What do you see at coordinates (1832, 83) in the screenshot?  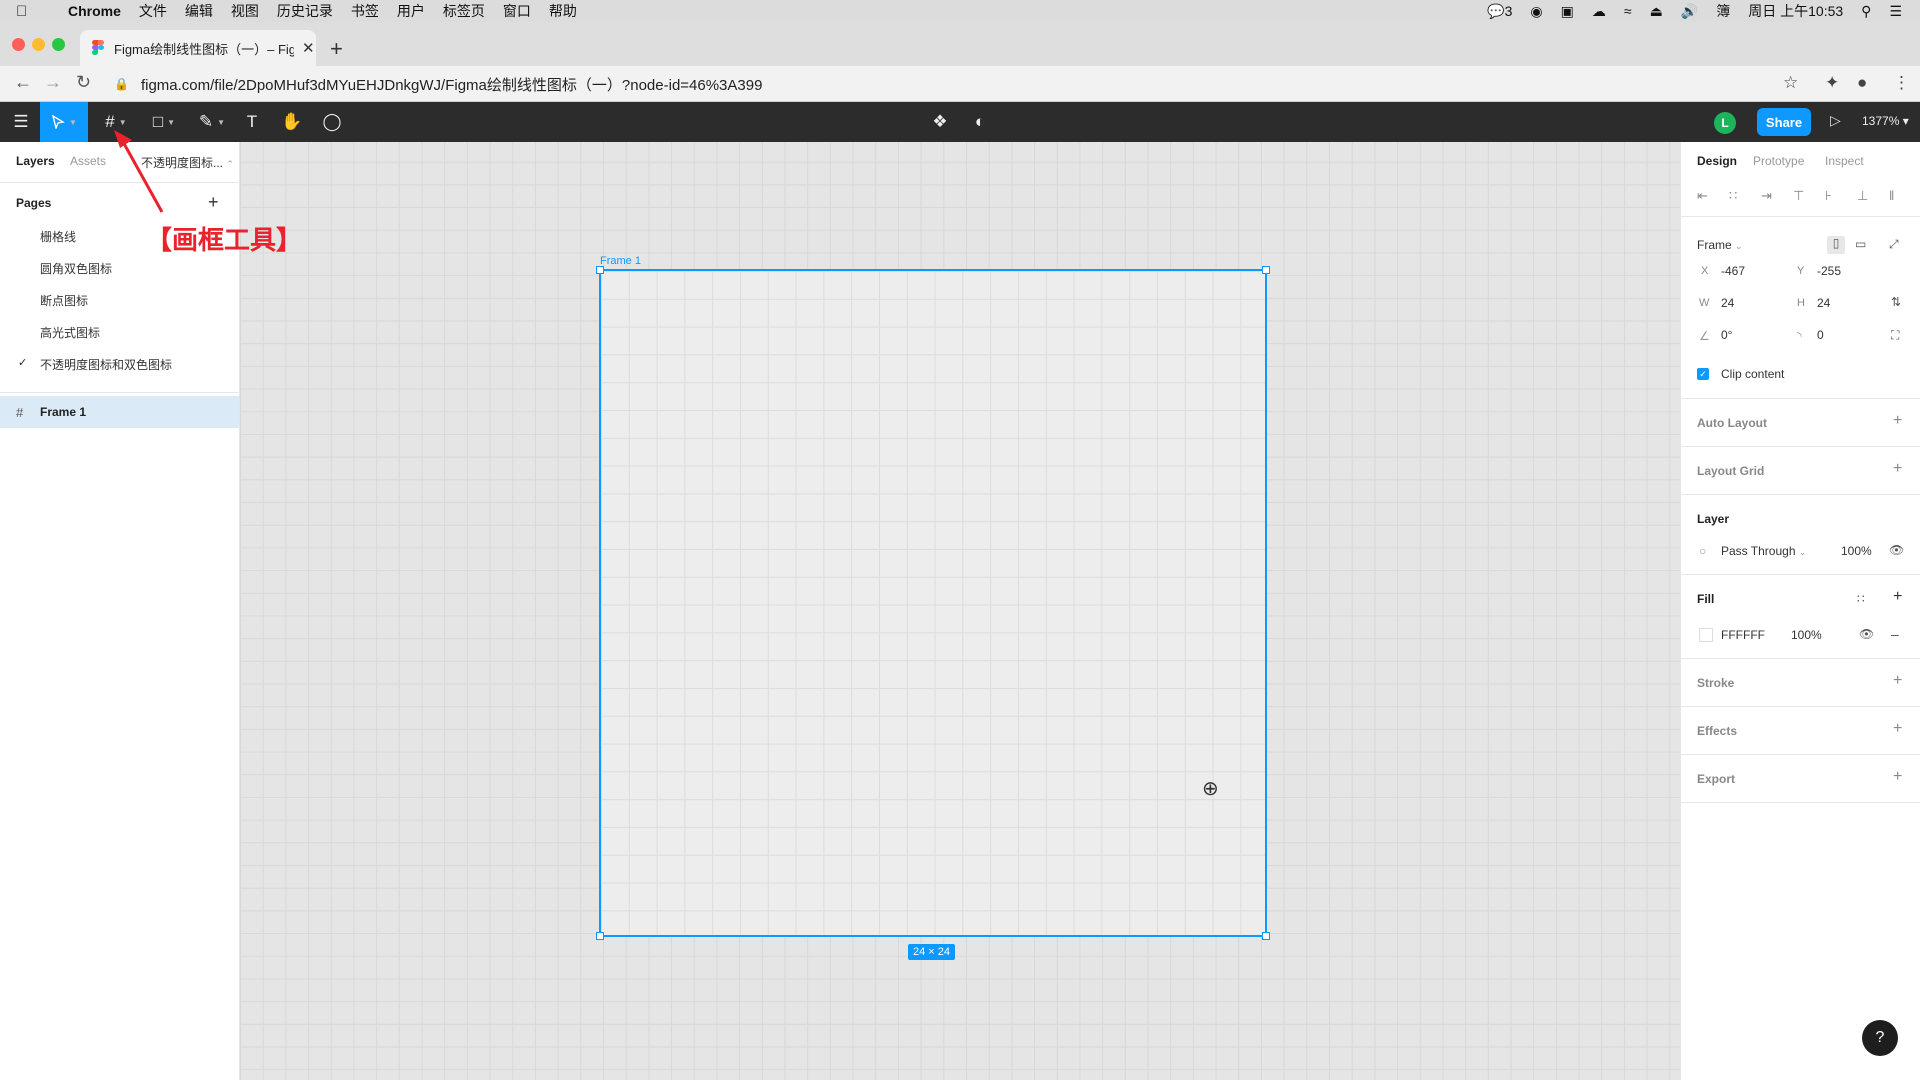 I see `extensions-icon: ✦` at bounding box center [1832, 83].